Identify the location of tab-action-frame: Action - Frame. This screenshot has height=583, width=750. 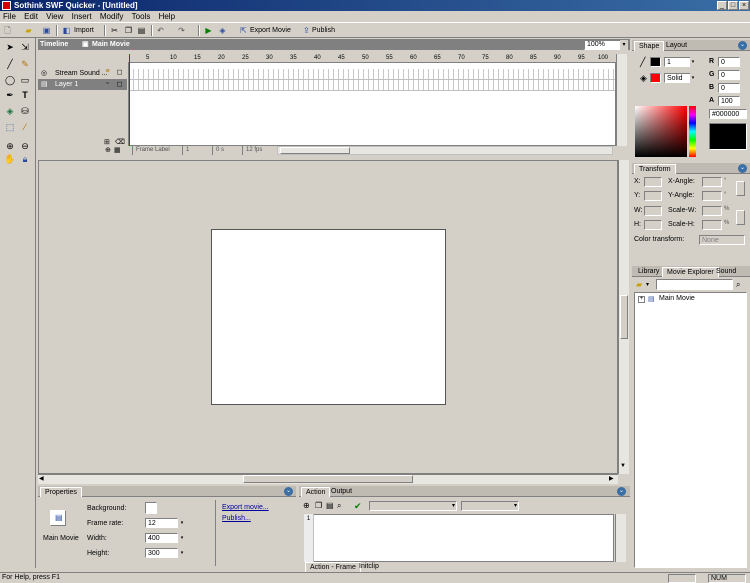
(333, 567).